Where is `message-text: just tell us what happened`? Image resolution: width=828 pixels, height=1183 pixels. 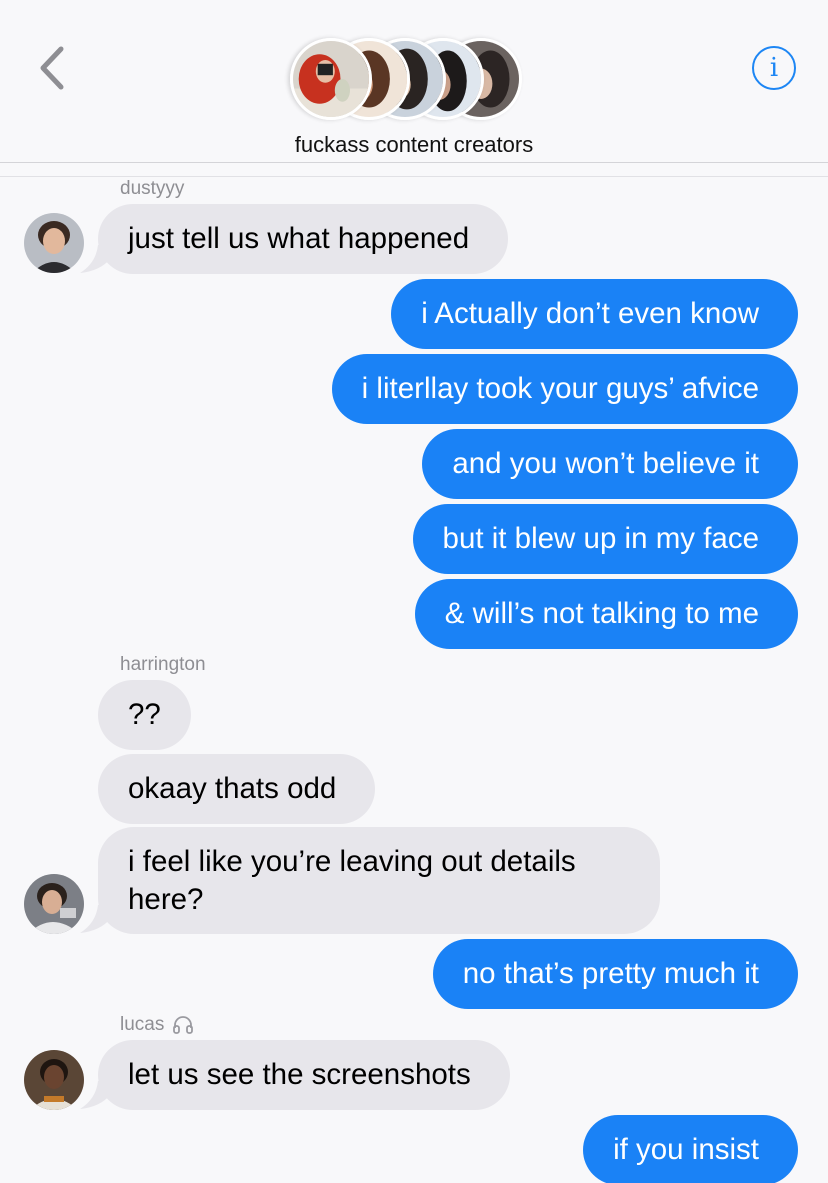
message-text: just tell us what happened is located at coordinates (299, 238).